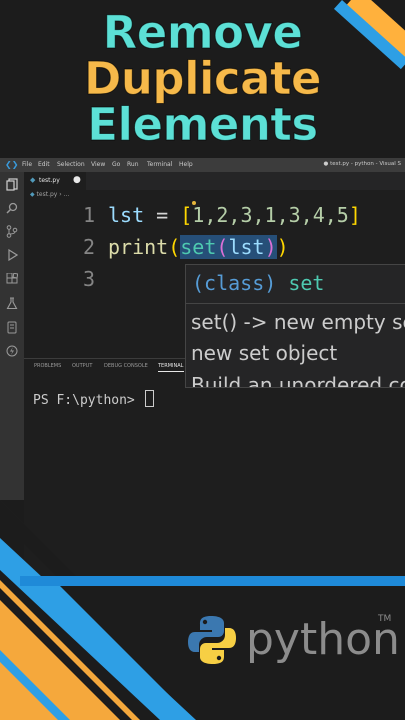 The height and width of the screenshot is (720, 405). I want to click on token-bracket: ], so click(354, 215).